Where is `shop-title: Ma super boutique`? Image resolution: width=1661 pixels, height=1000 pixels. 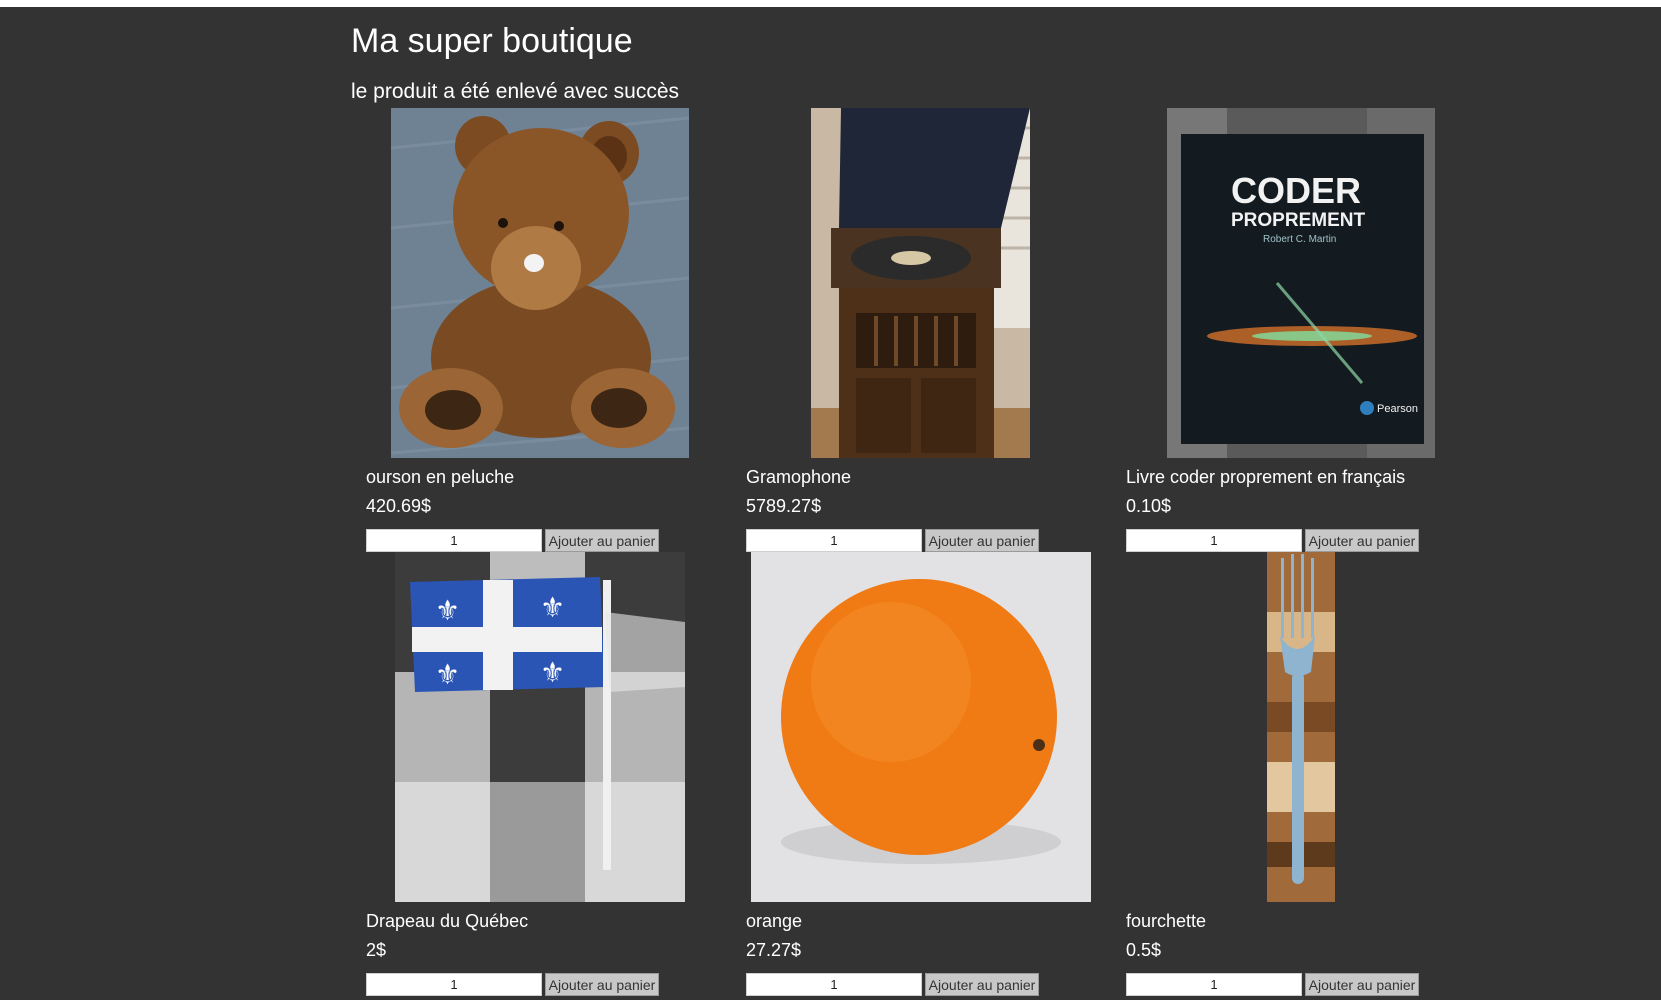
shop-title: Ma super boutique is located at coordinates (492, 41).